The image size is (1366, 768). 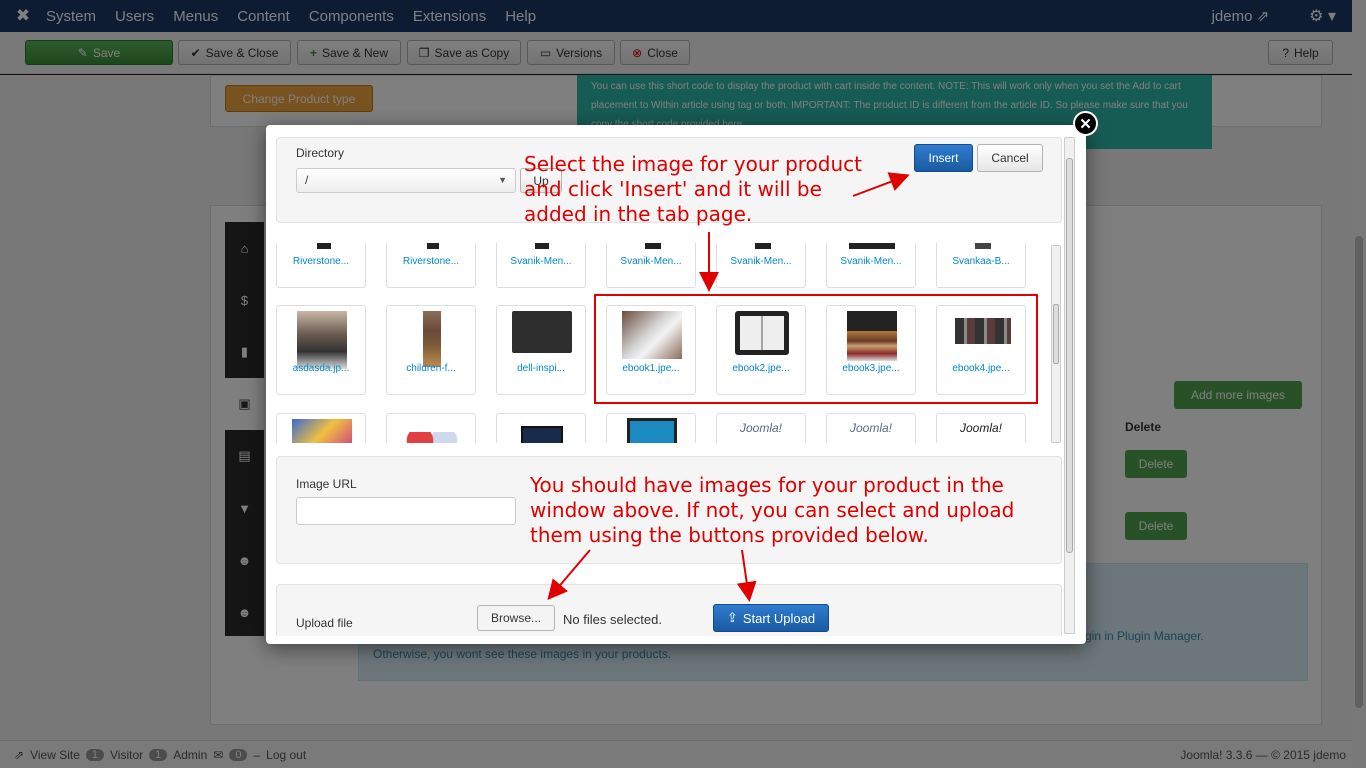 What do you see at coordinates (569, 575) in the screenshot?
I see `arrow-to-browse` at bounding box center [569, 575].